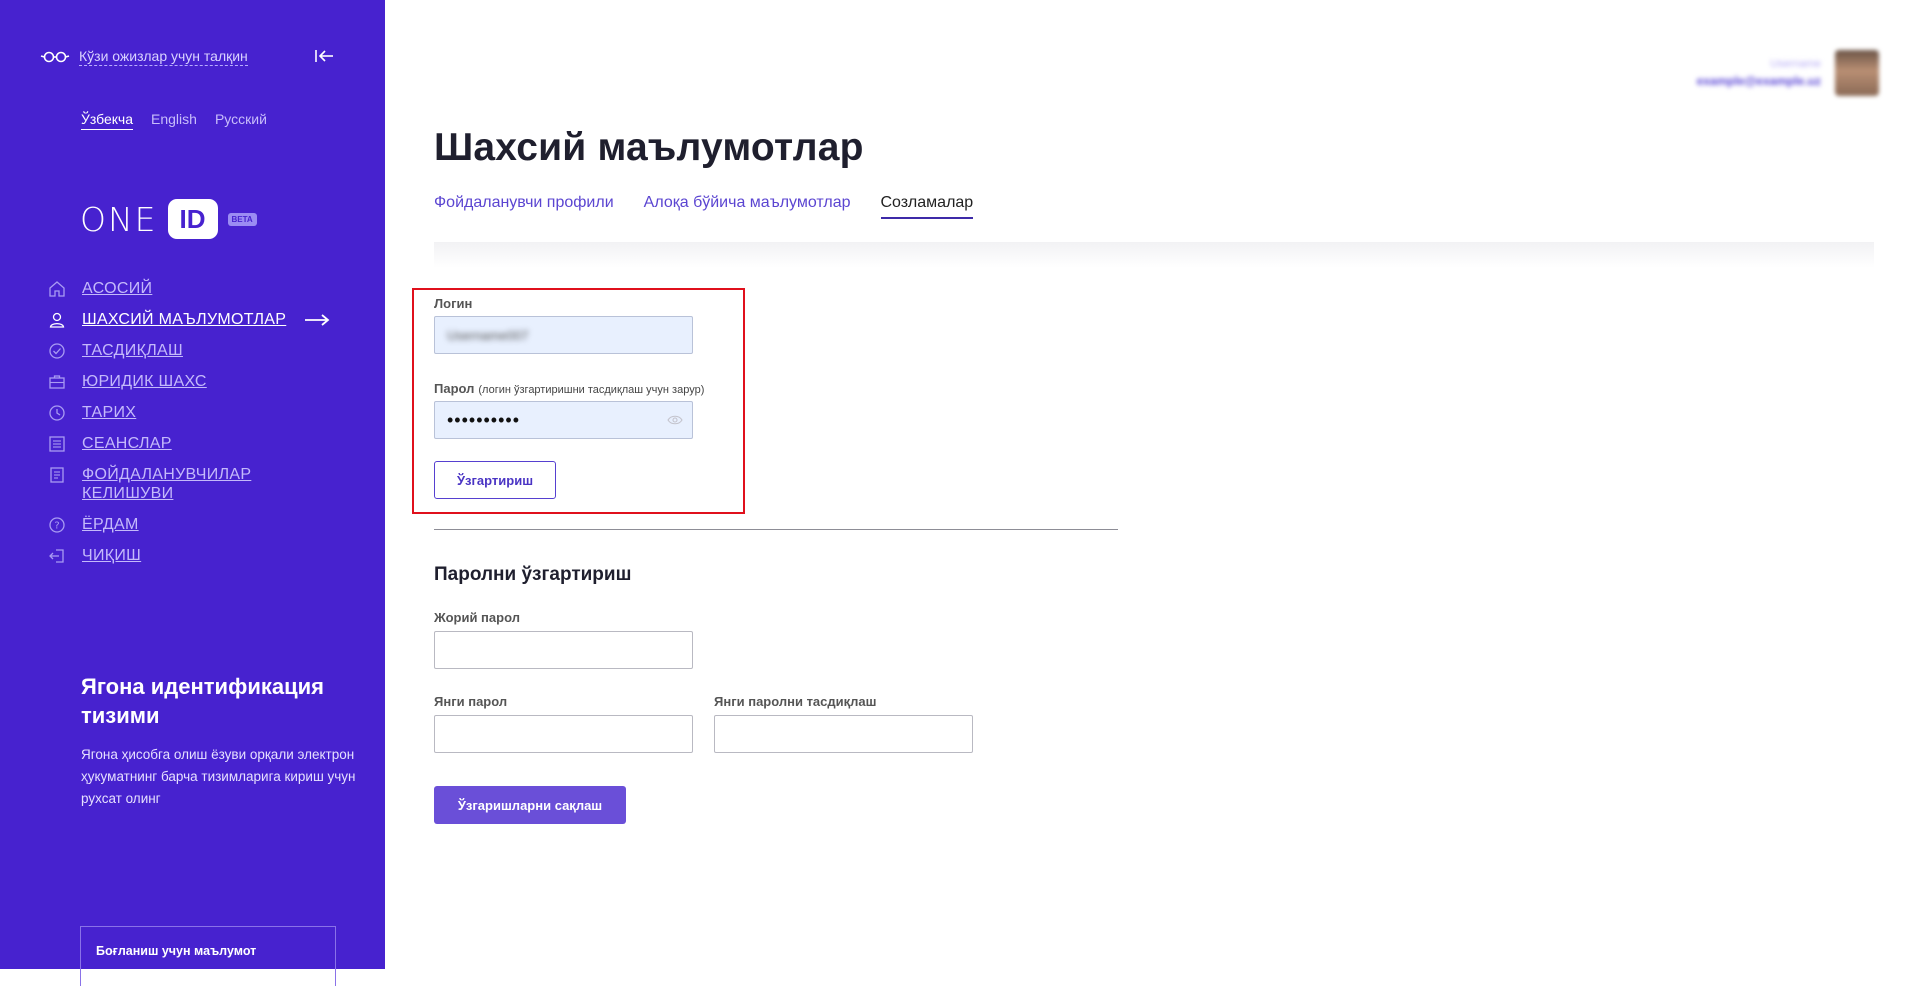  Describe the element at coordinates (57, 320) in the screenshot. I see `user-icon` at that location.